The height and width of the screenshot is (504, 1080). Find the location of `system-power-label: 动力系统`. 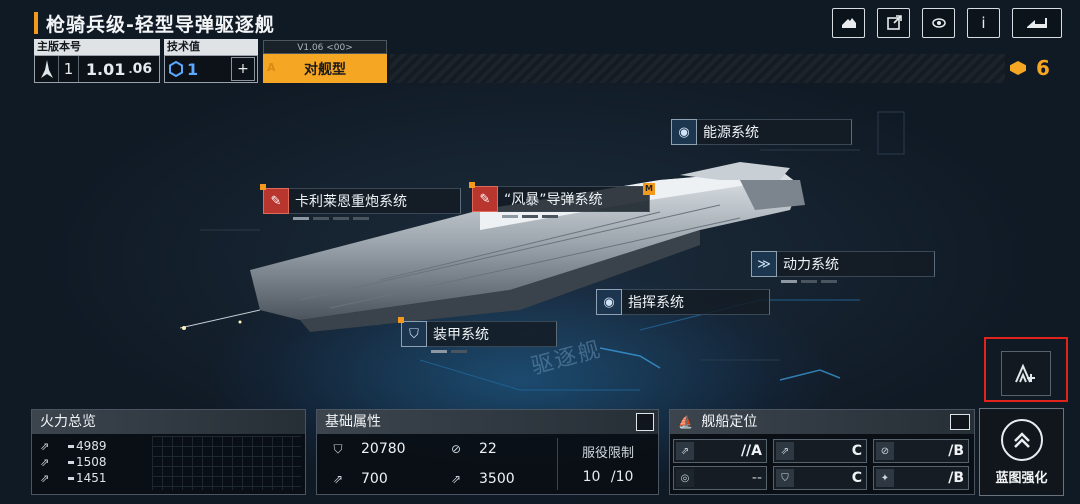

system-power-label: 动力系统 is located at coordinates (856, 264).